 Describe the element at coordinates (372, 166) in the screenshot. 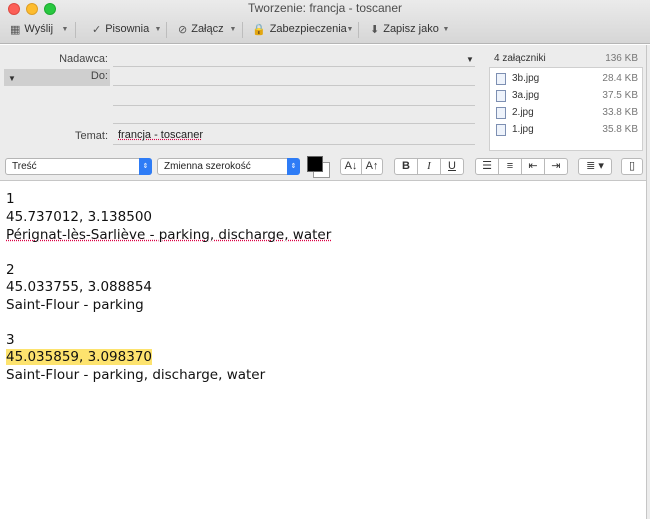

I see `increase-font-button: A↑` at that location.